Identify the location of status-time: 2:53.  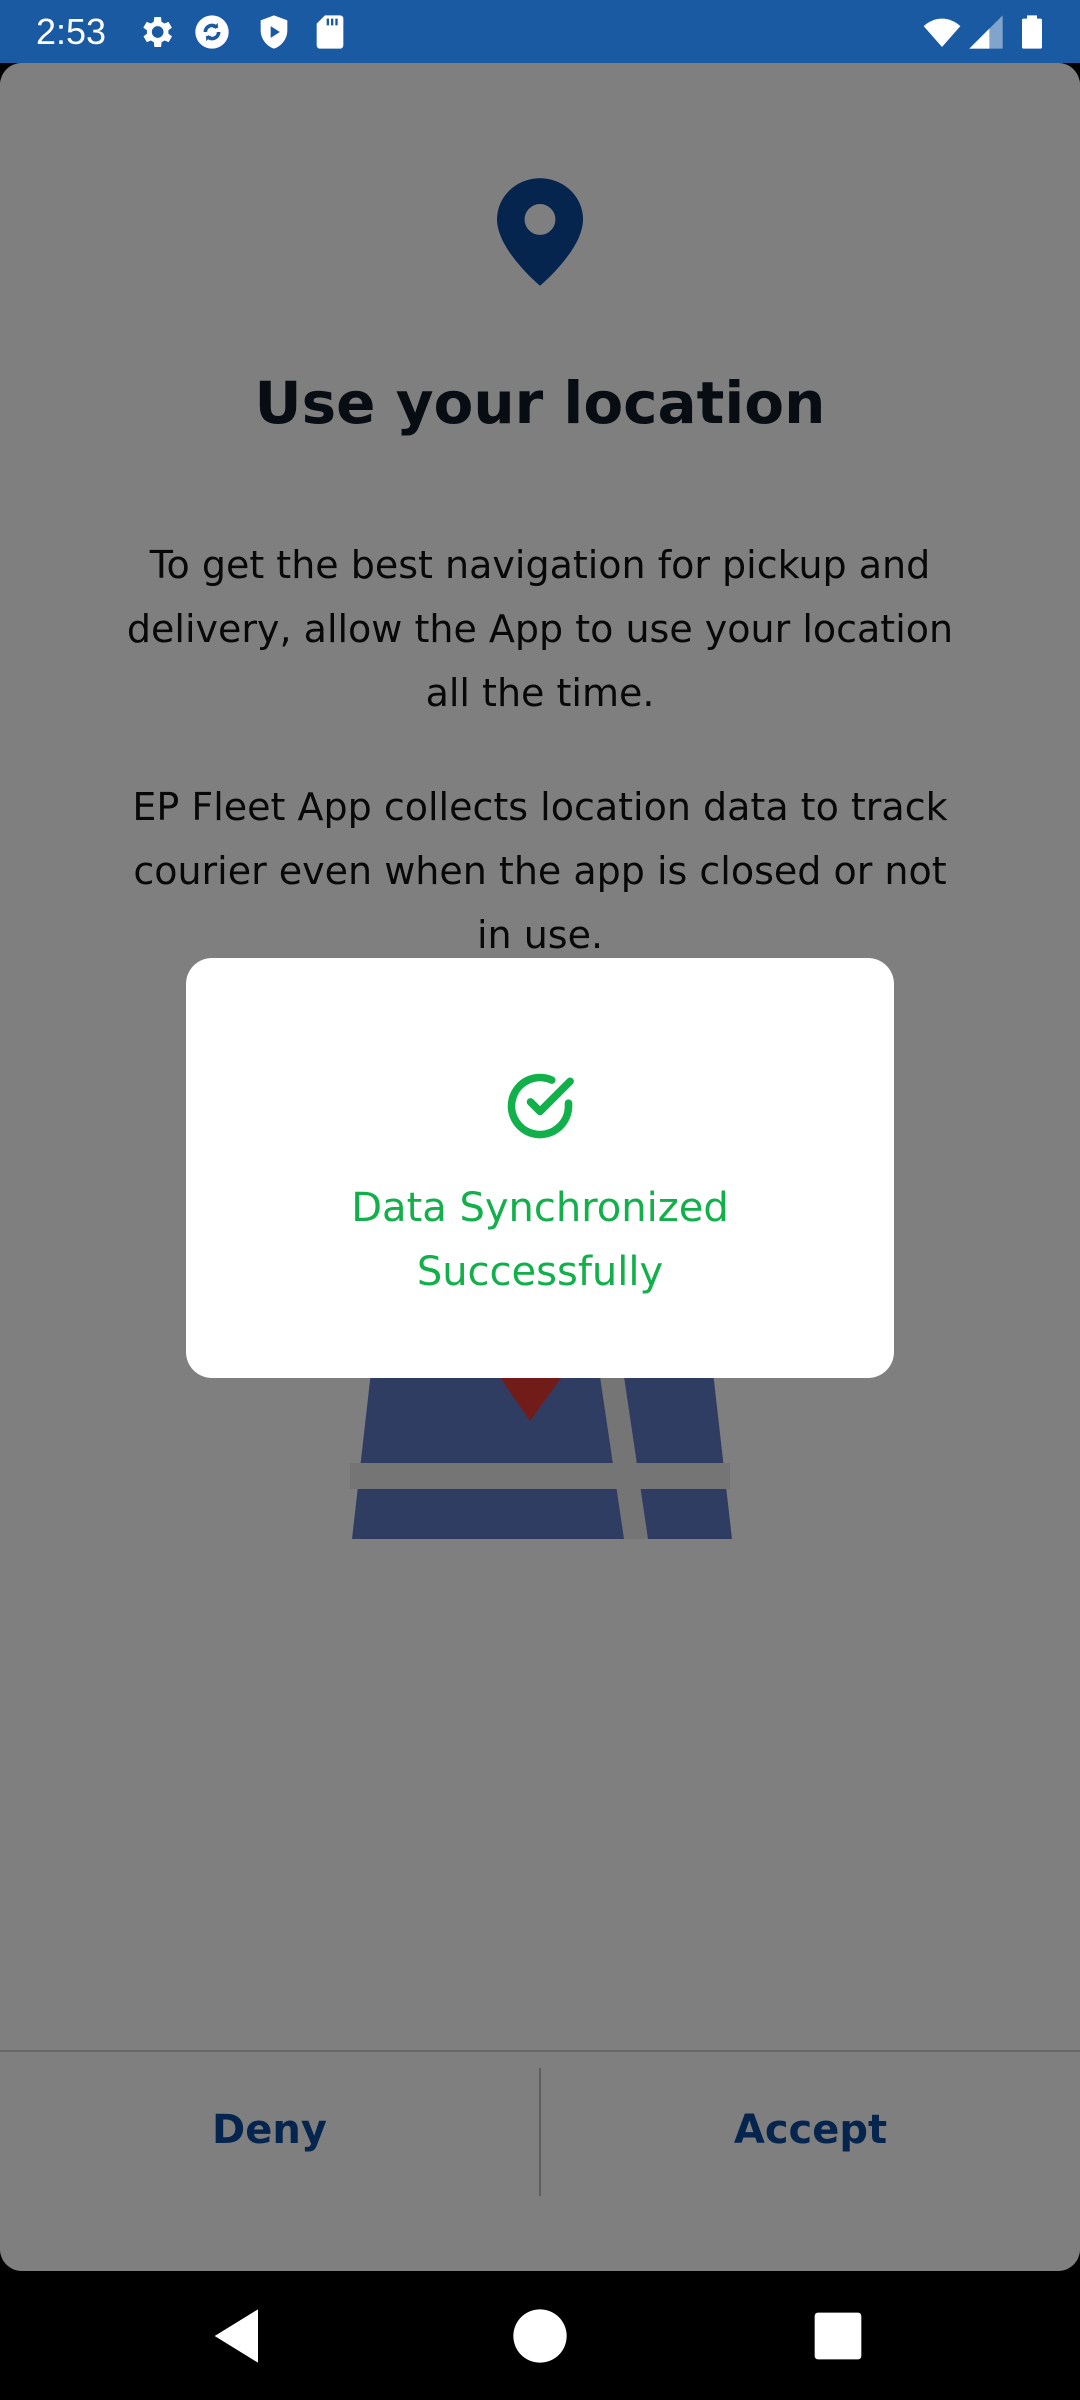
(71, 31).